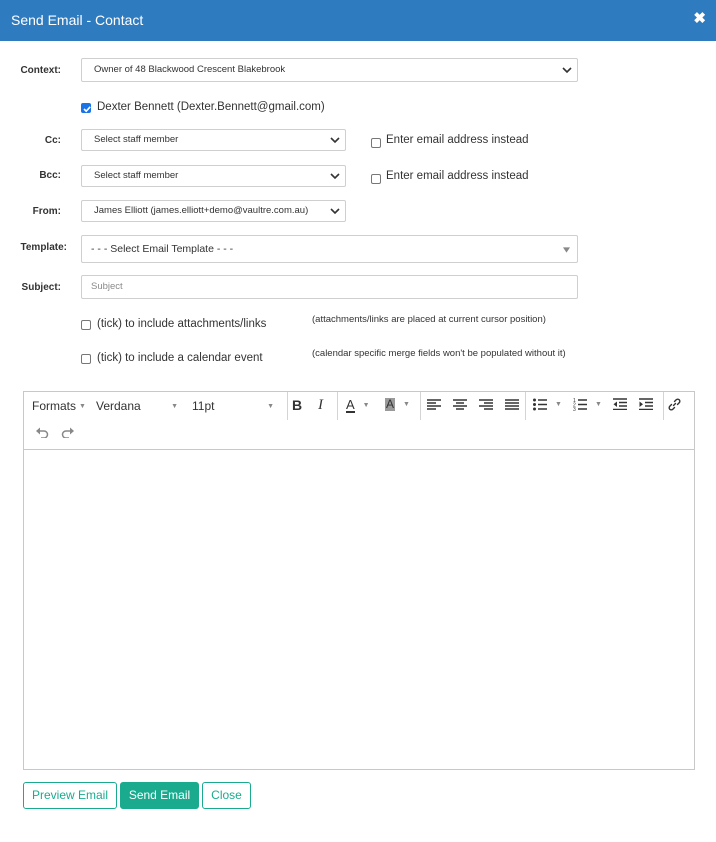 This screenshot has width=716, height=842. I want to click on font-family-label: Verdana, so click(118, 406).